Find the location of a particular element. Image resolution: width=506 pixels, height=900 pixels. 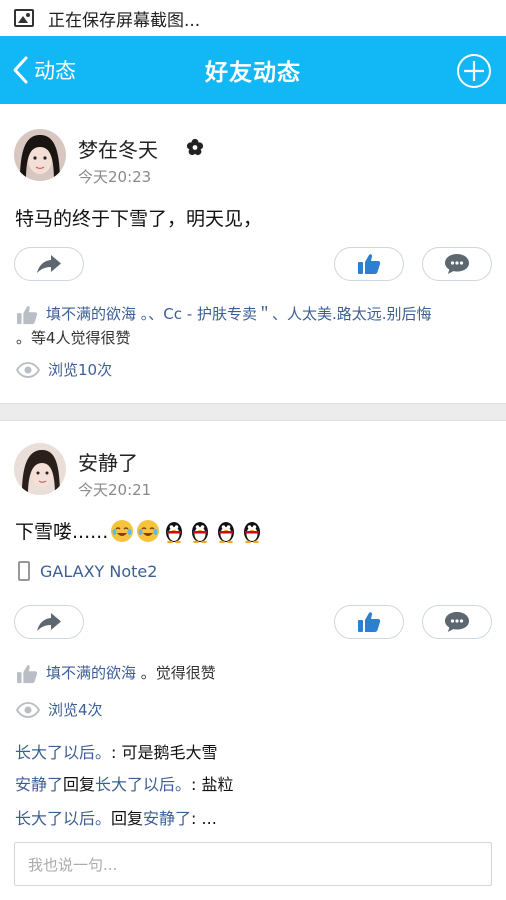

phone-icon is located at coordinates (24, 571).